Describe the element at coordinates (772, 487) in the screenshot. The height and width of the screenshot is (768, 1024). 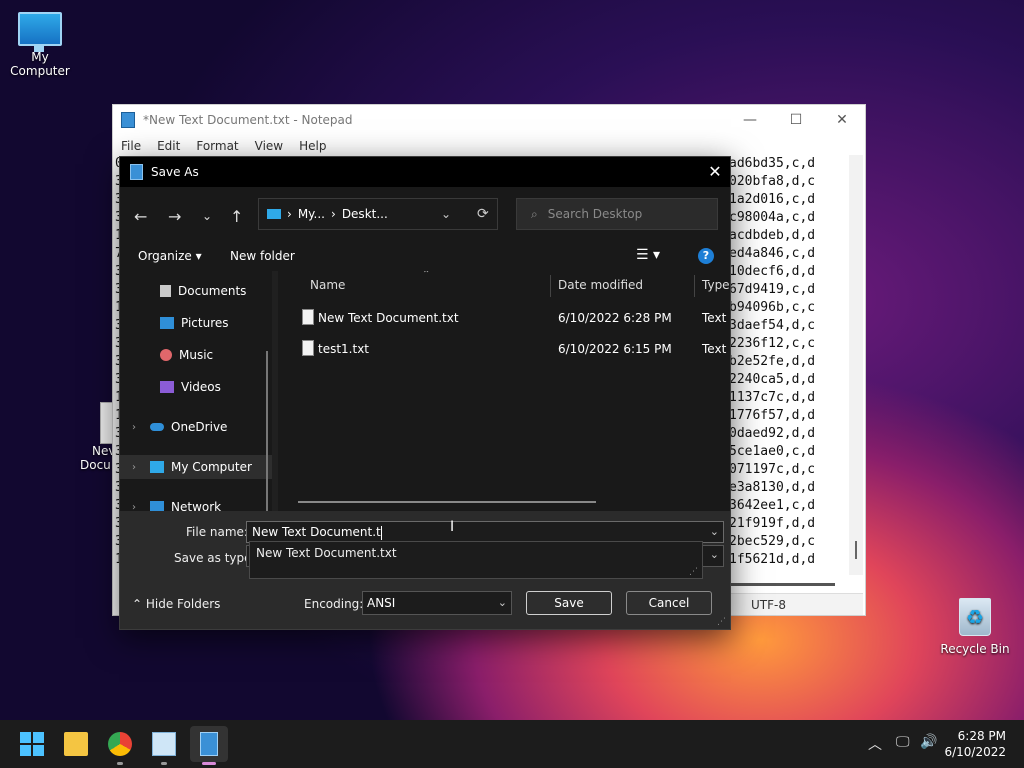
I see `text-line: e3a8130,d,d` at that location.